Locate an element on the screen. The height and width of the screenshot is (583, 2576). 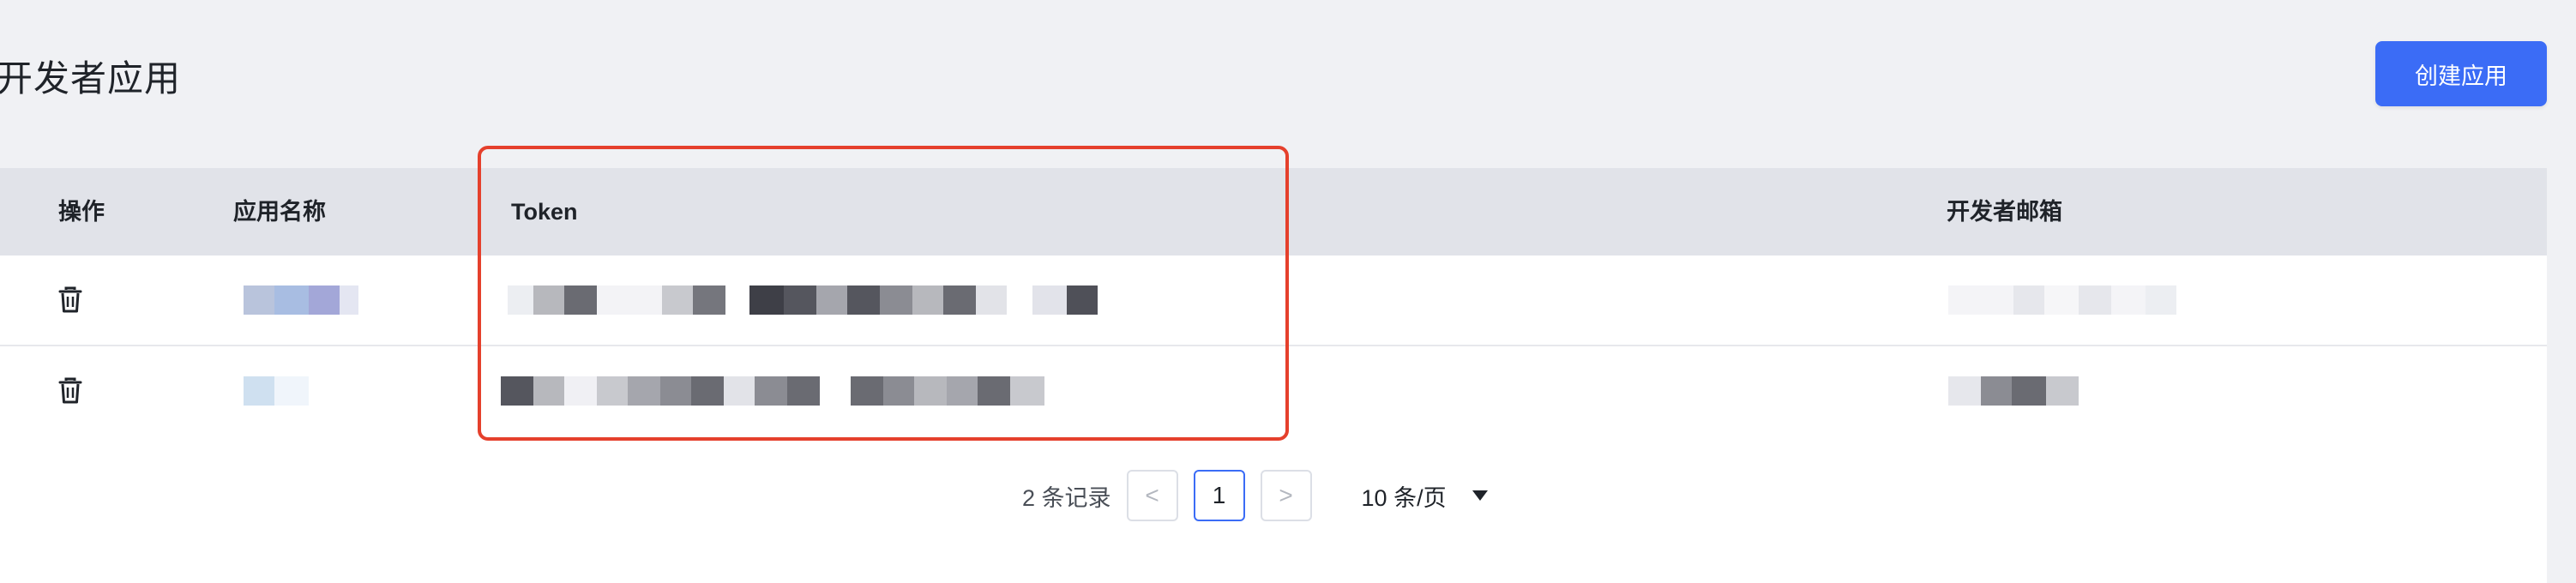
column-header-actions: 操作 is located at coordinates (81, 212).